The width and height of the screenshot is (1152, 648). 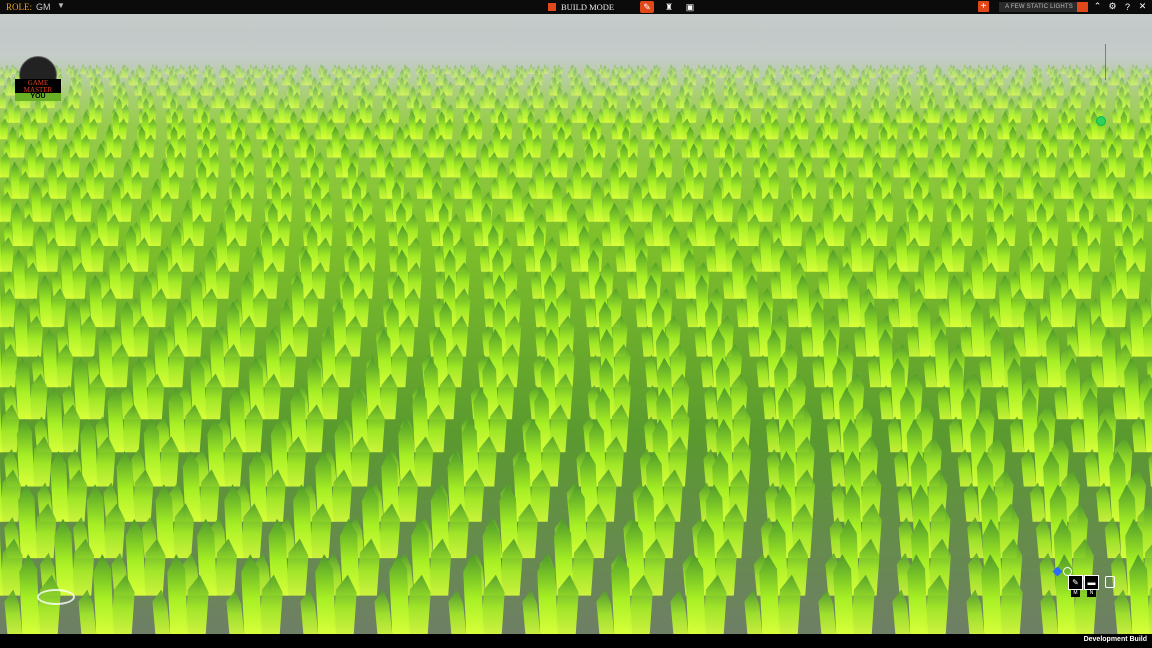 What do you see at coordinates (56, 597) in the screenshot?
I see `selection-ring` at bounding box center [56, 597].